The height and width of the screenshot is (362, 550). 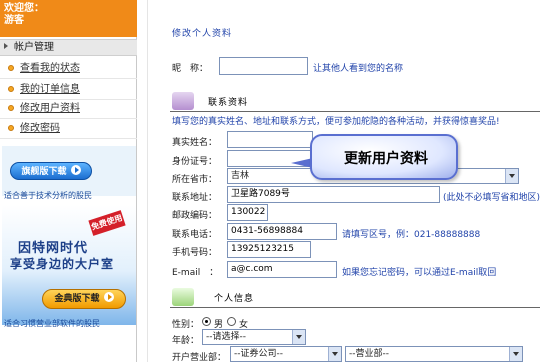 I want to click on account-header-label: 帐户管理, so click(x=34, y=47).